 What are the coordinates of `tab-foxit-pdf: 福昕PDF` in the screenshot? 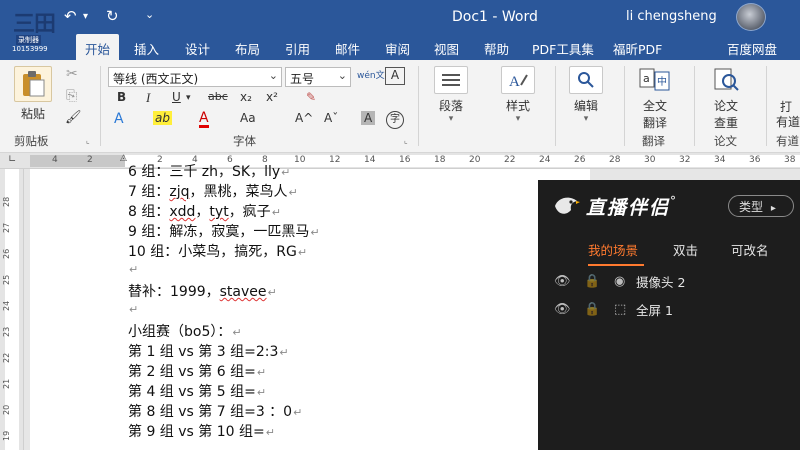 It's located at (637, 48).